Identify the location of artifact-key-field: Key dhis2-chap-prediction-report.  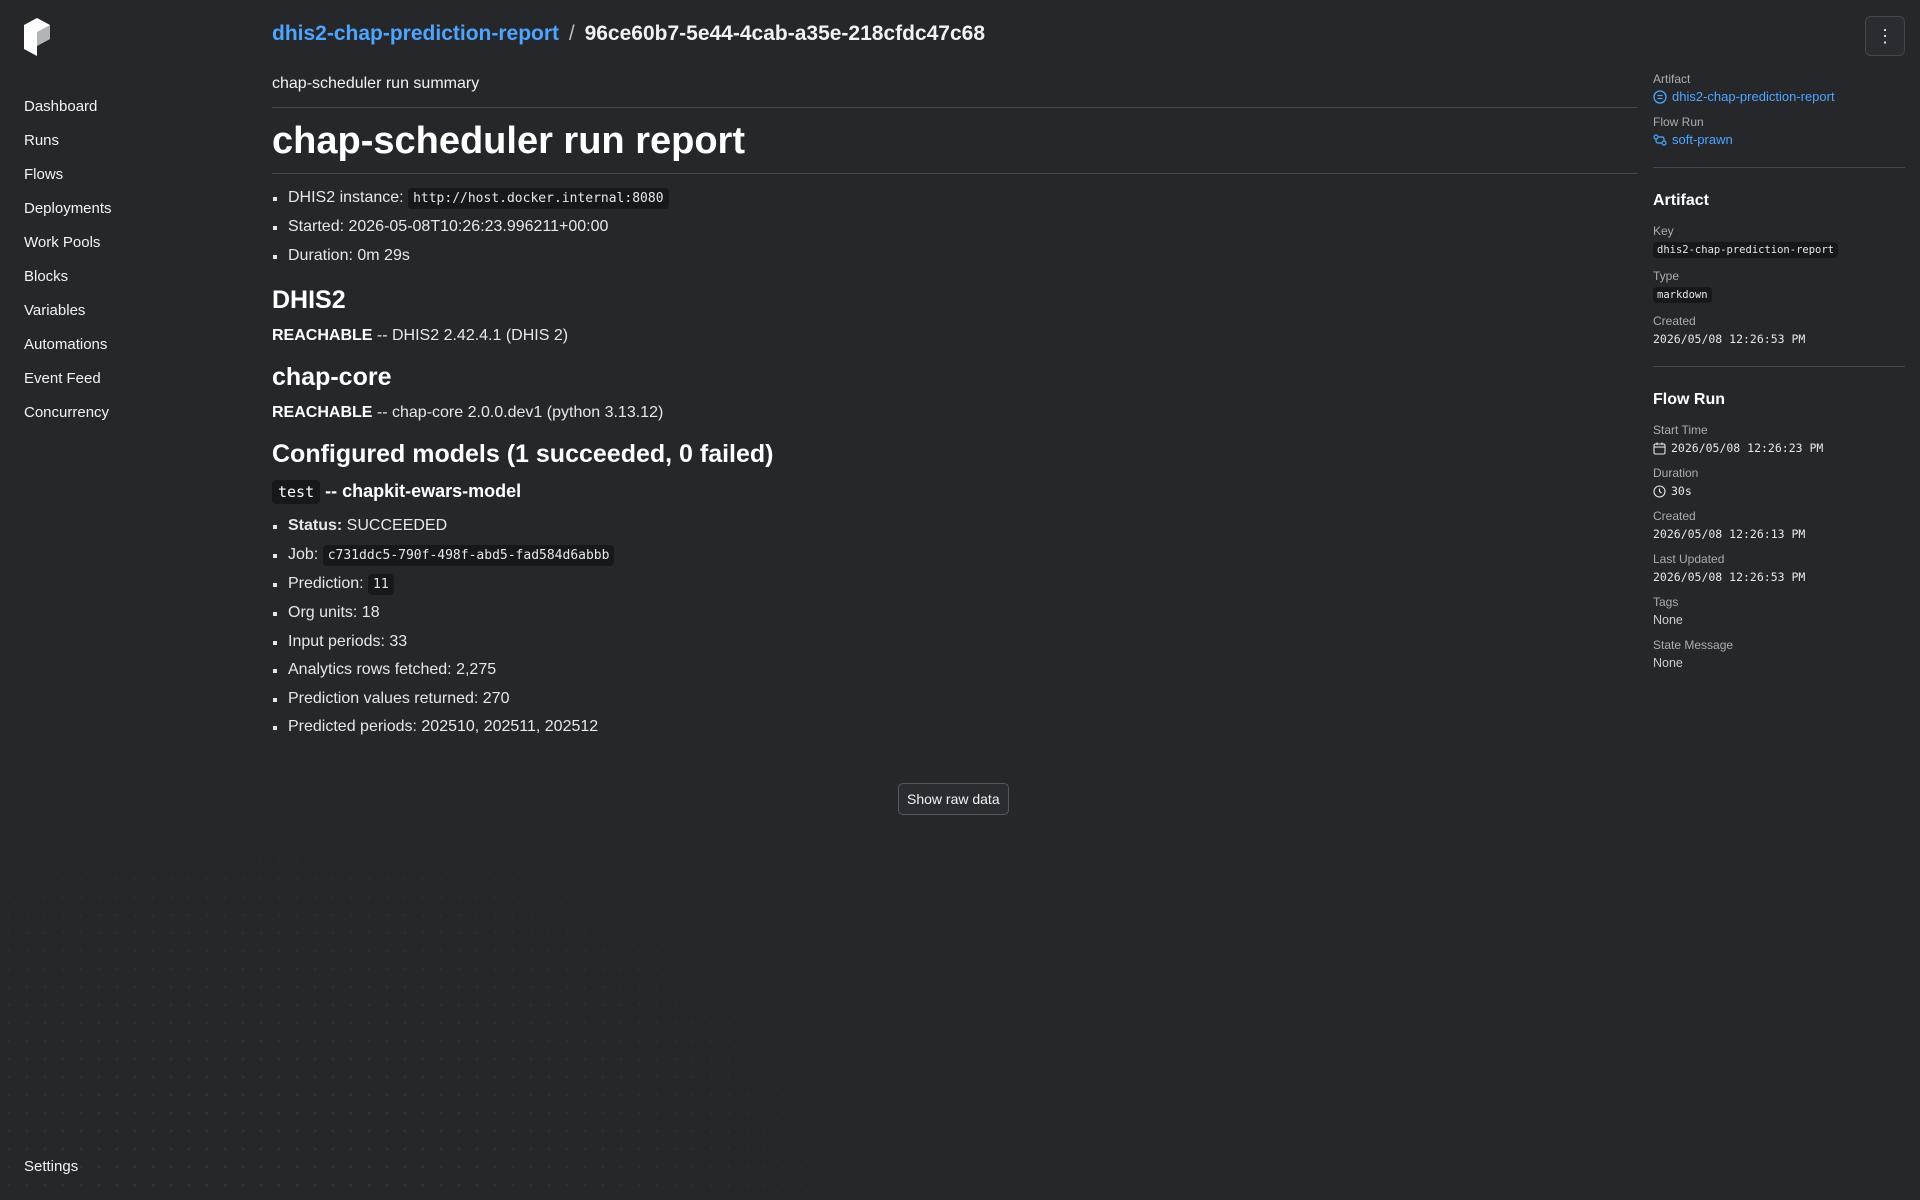
(1779, 241).